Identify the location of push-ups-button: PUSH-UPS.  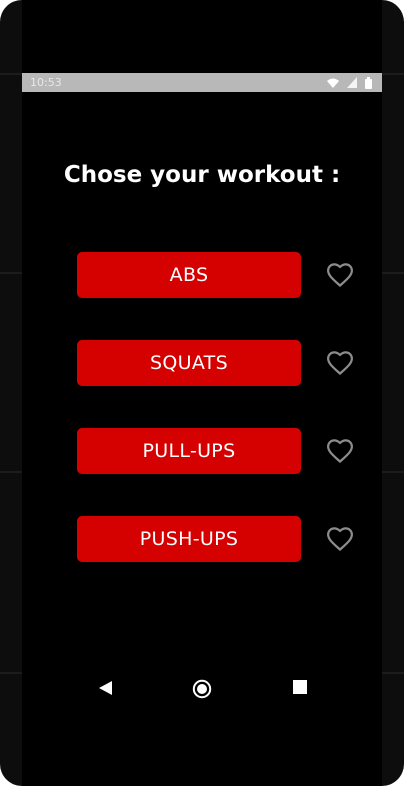
(189, 539).